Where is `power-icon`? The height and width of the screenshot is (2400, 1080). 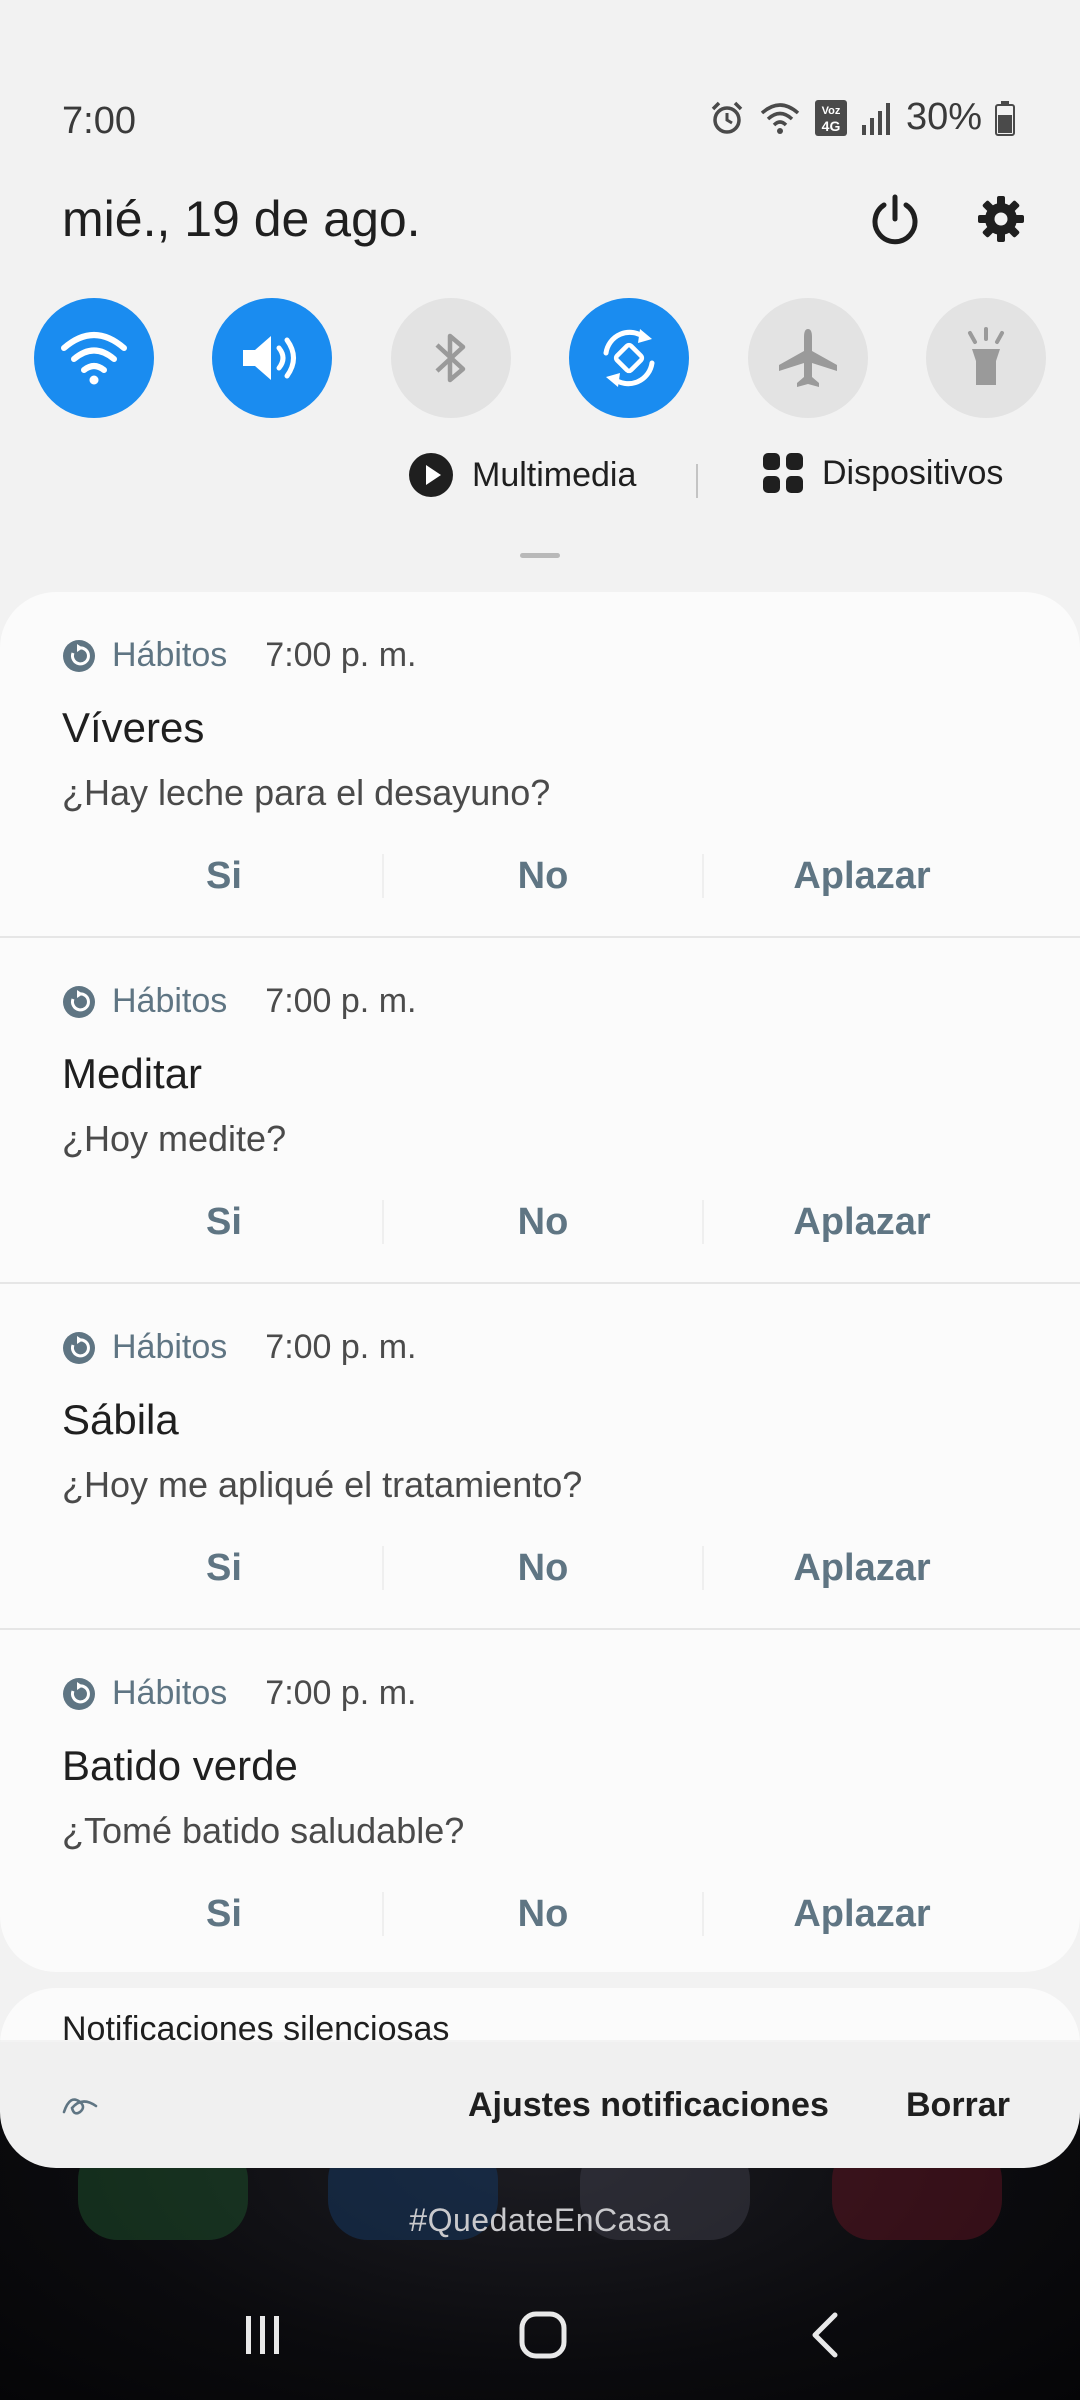 power-icon is located at coordinates (895, 219).